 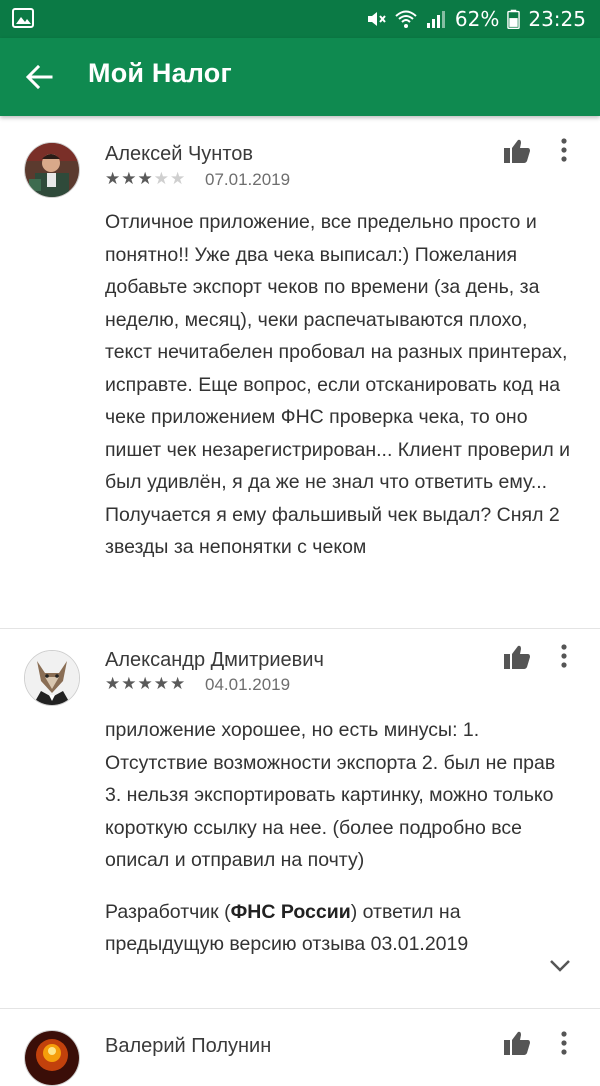 What do you see at coordinates (168, 912) in the screenshot?
I see `developer-reply-prefix: Разработчик (` at bounding box center [168, 912].